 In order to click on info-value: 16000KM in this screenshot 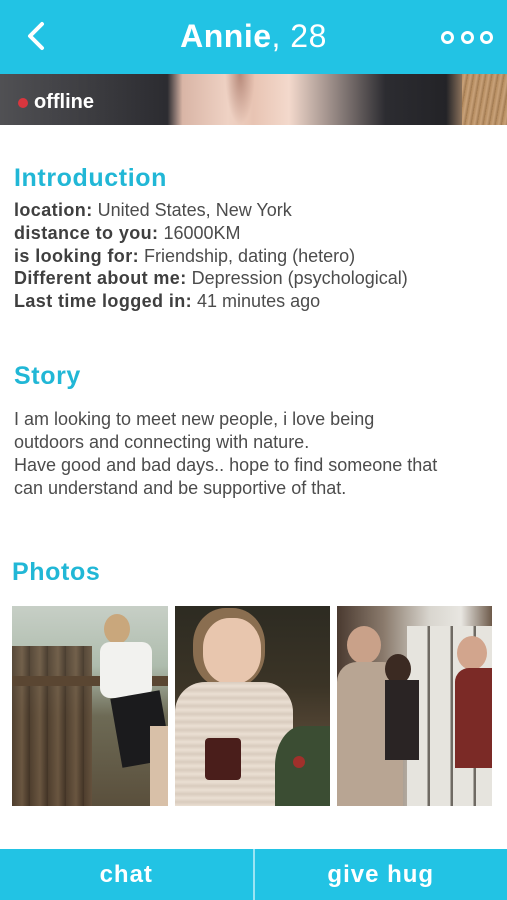, I will do `click(202, 232)`.